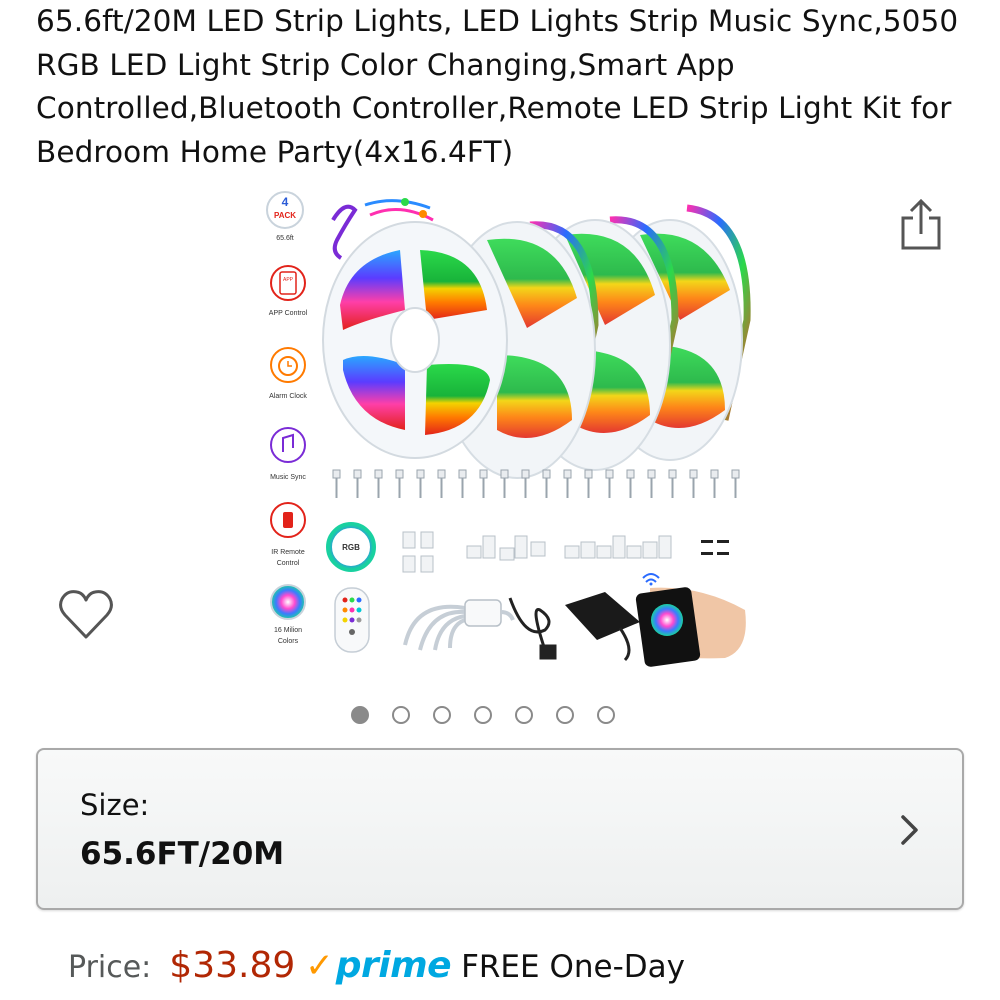 This screenshot has height=1000, width=1000. Describe the element at coordinates (288, 630) in the screenshot. I see `colors-label-1: 16 Milion` at that location.